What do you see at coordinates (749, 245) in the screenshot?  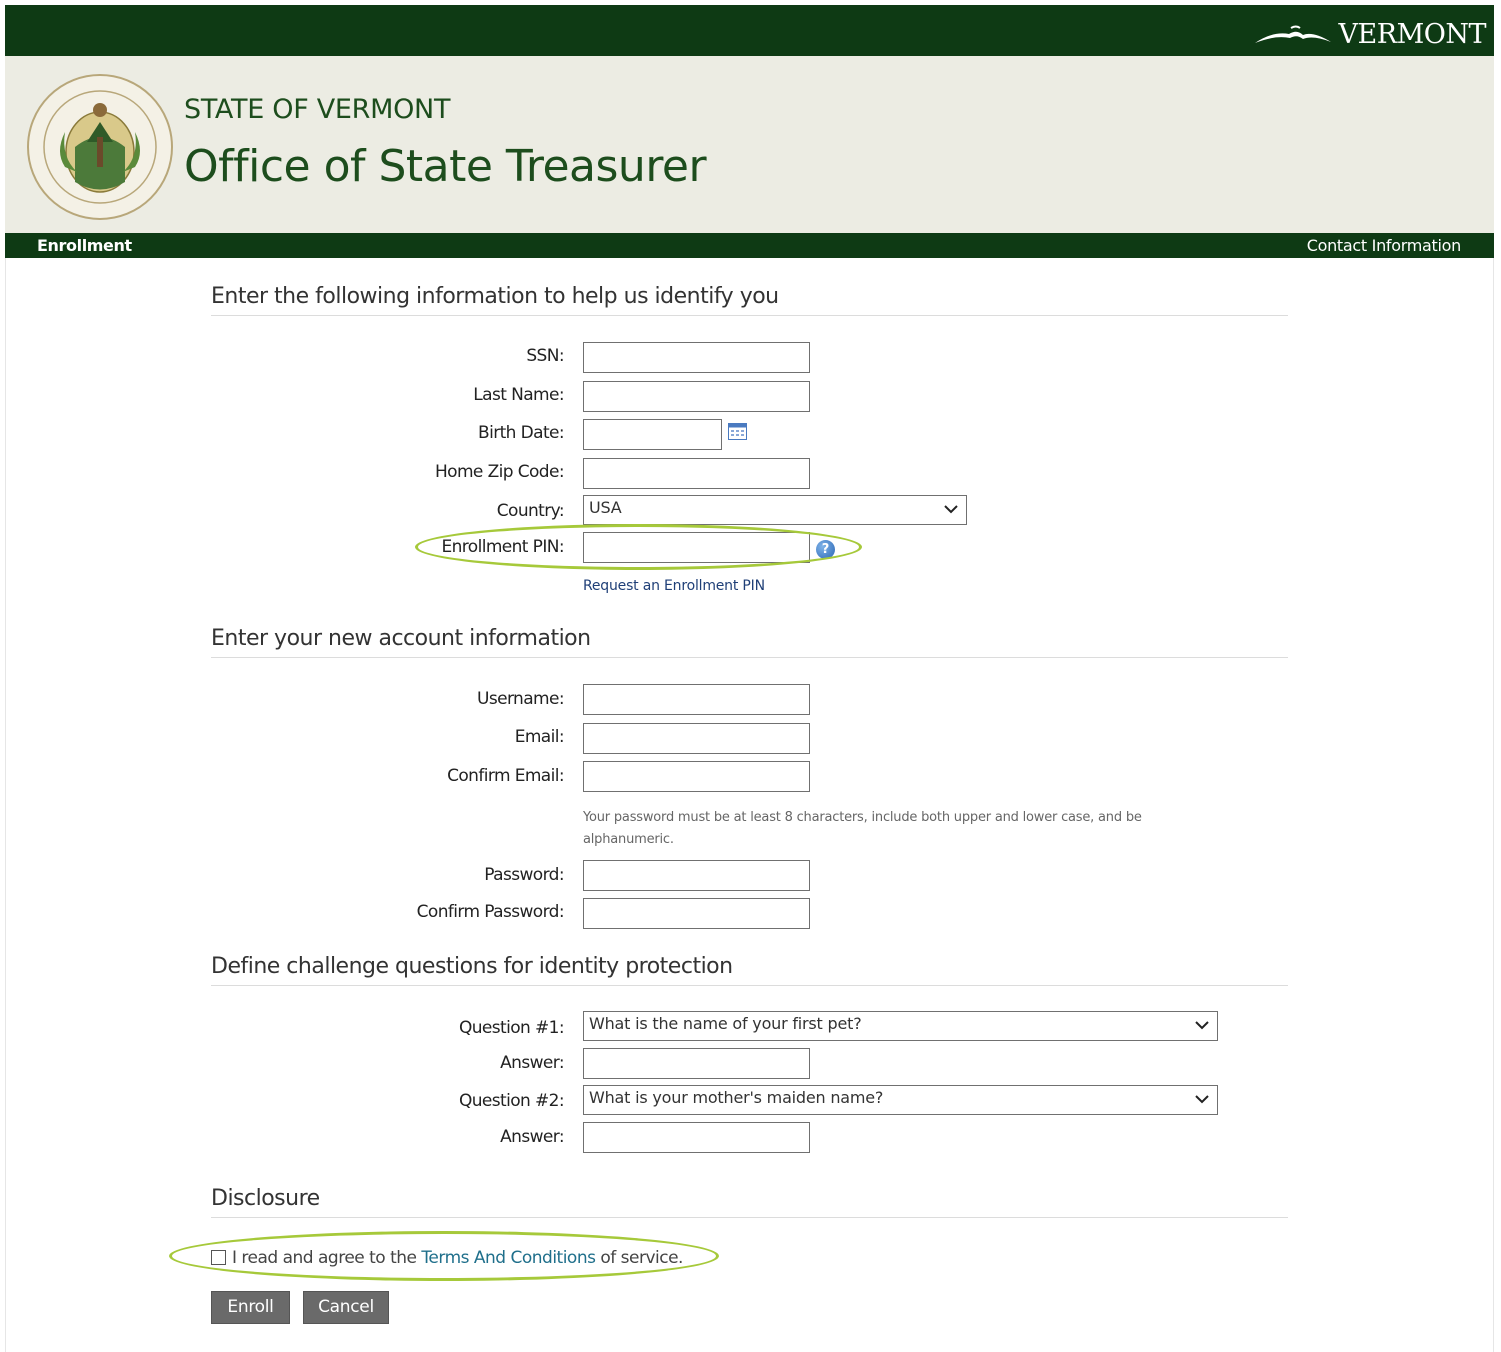 I see `nav-bar: Enrollment Contact Information` at bounding box center [749, 245].